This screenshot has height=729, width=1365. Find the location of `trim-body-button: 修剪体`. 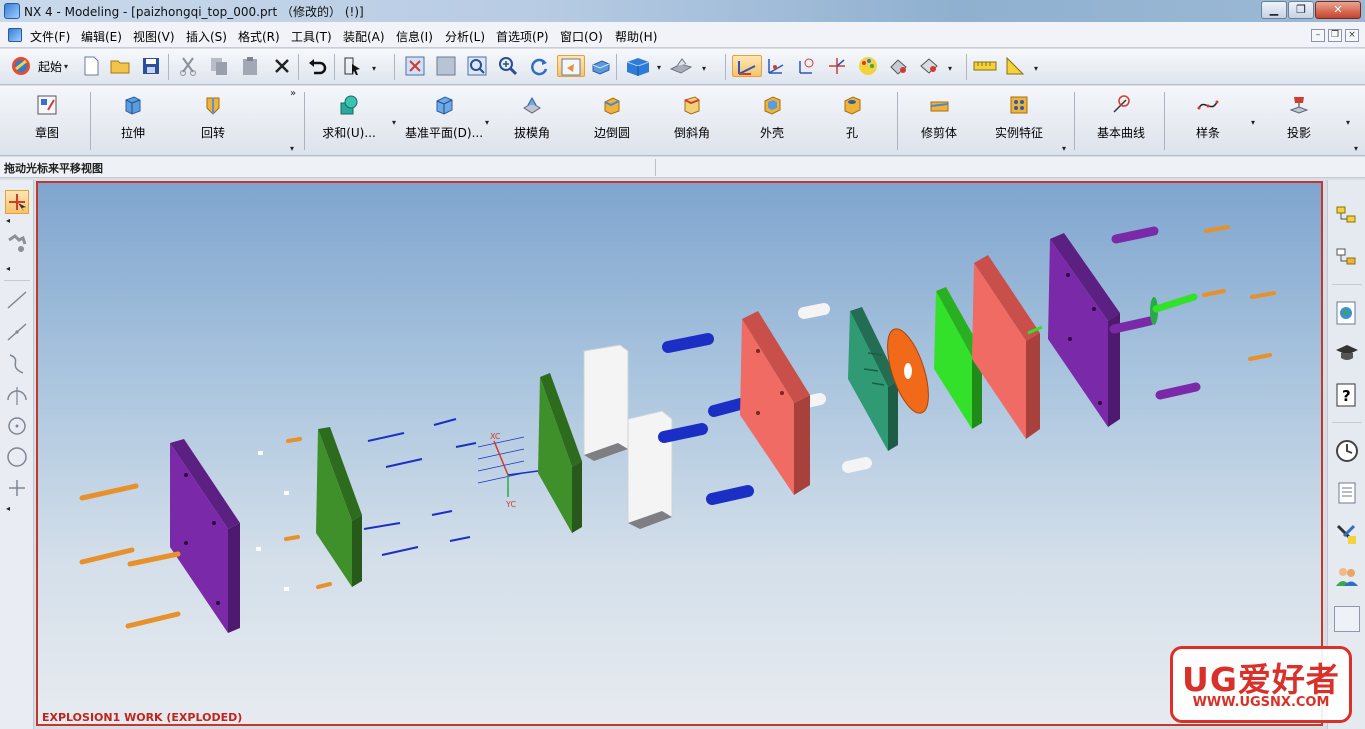

trim-body-button: 修剪体 is located at coordinates (939, 120).